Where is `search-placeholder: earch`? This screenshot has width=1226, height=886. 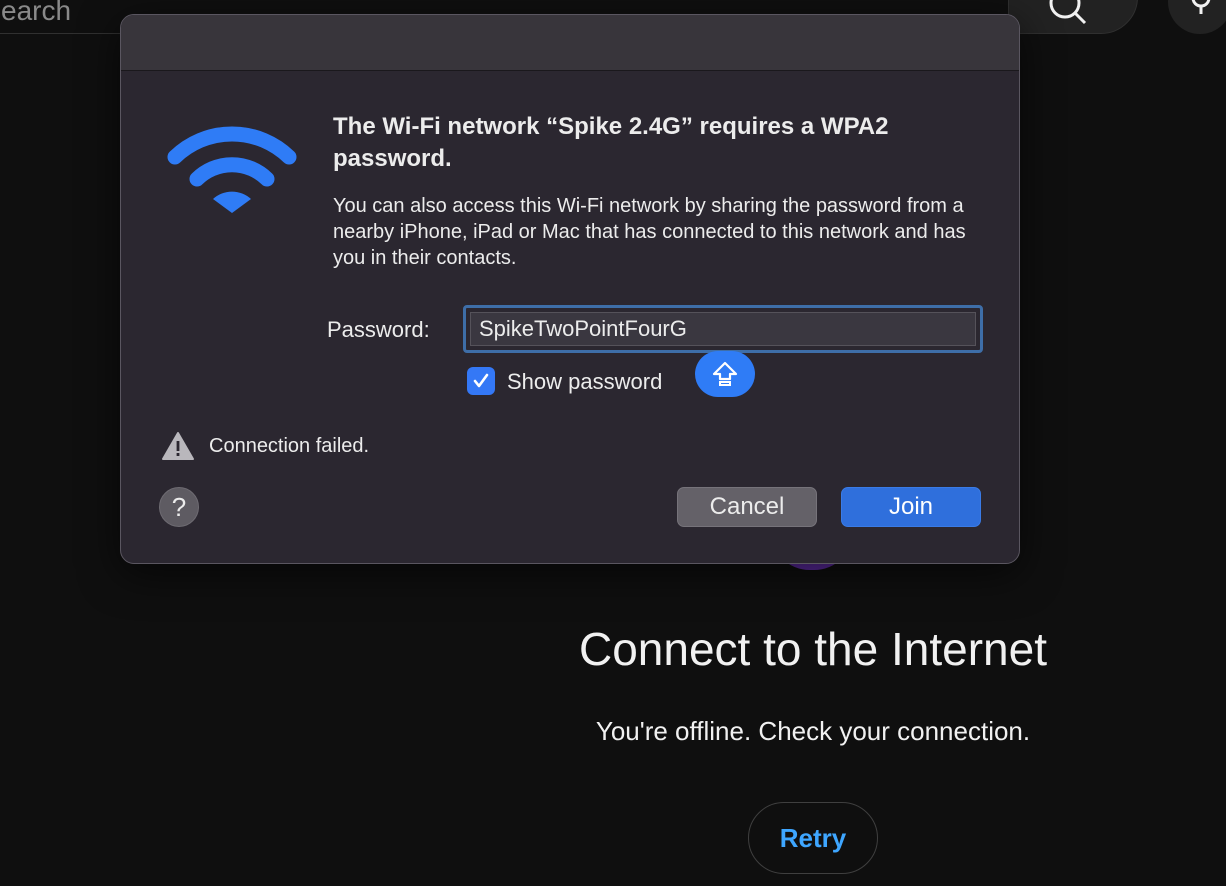 search-placeholder: earch is located at coordinates (36, 13).